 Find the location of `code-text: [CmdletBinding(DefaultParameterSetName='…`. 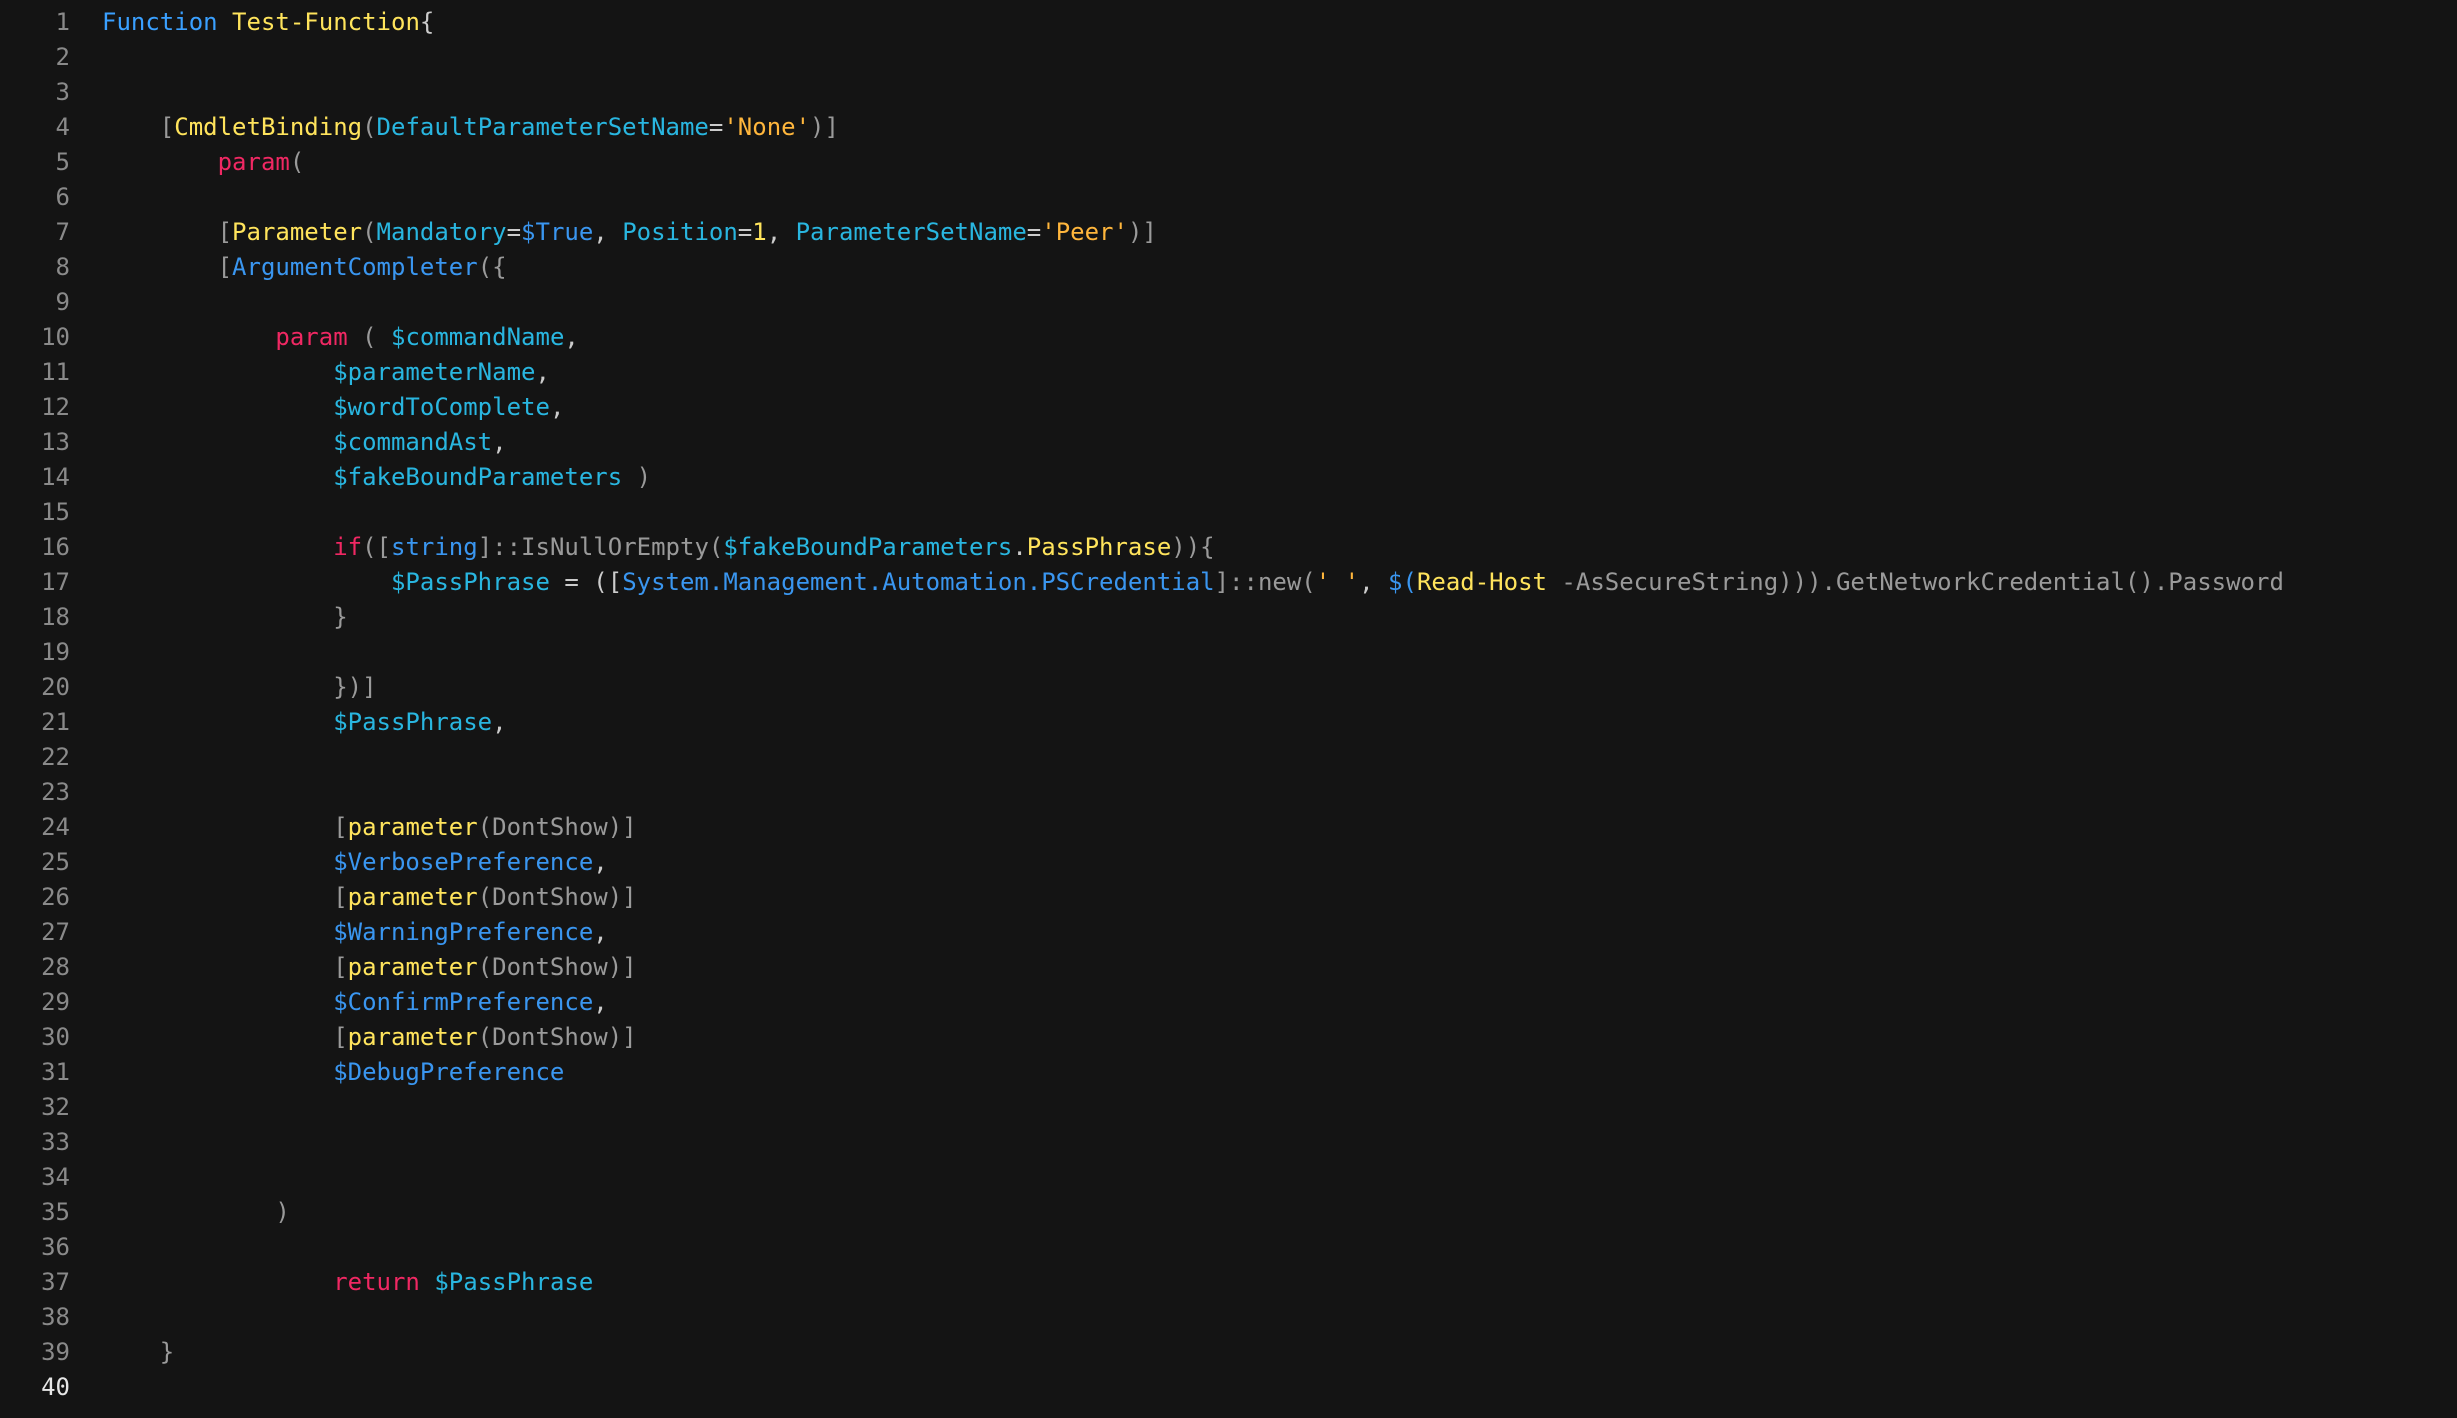

code-text: [CmdletBinding(DefaultParameterSetName='… is located at coordinates (470, 127).